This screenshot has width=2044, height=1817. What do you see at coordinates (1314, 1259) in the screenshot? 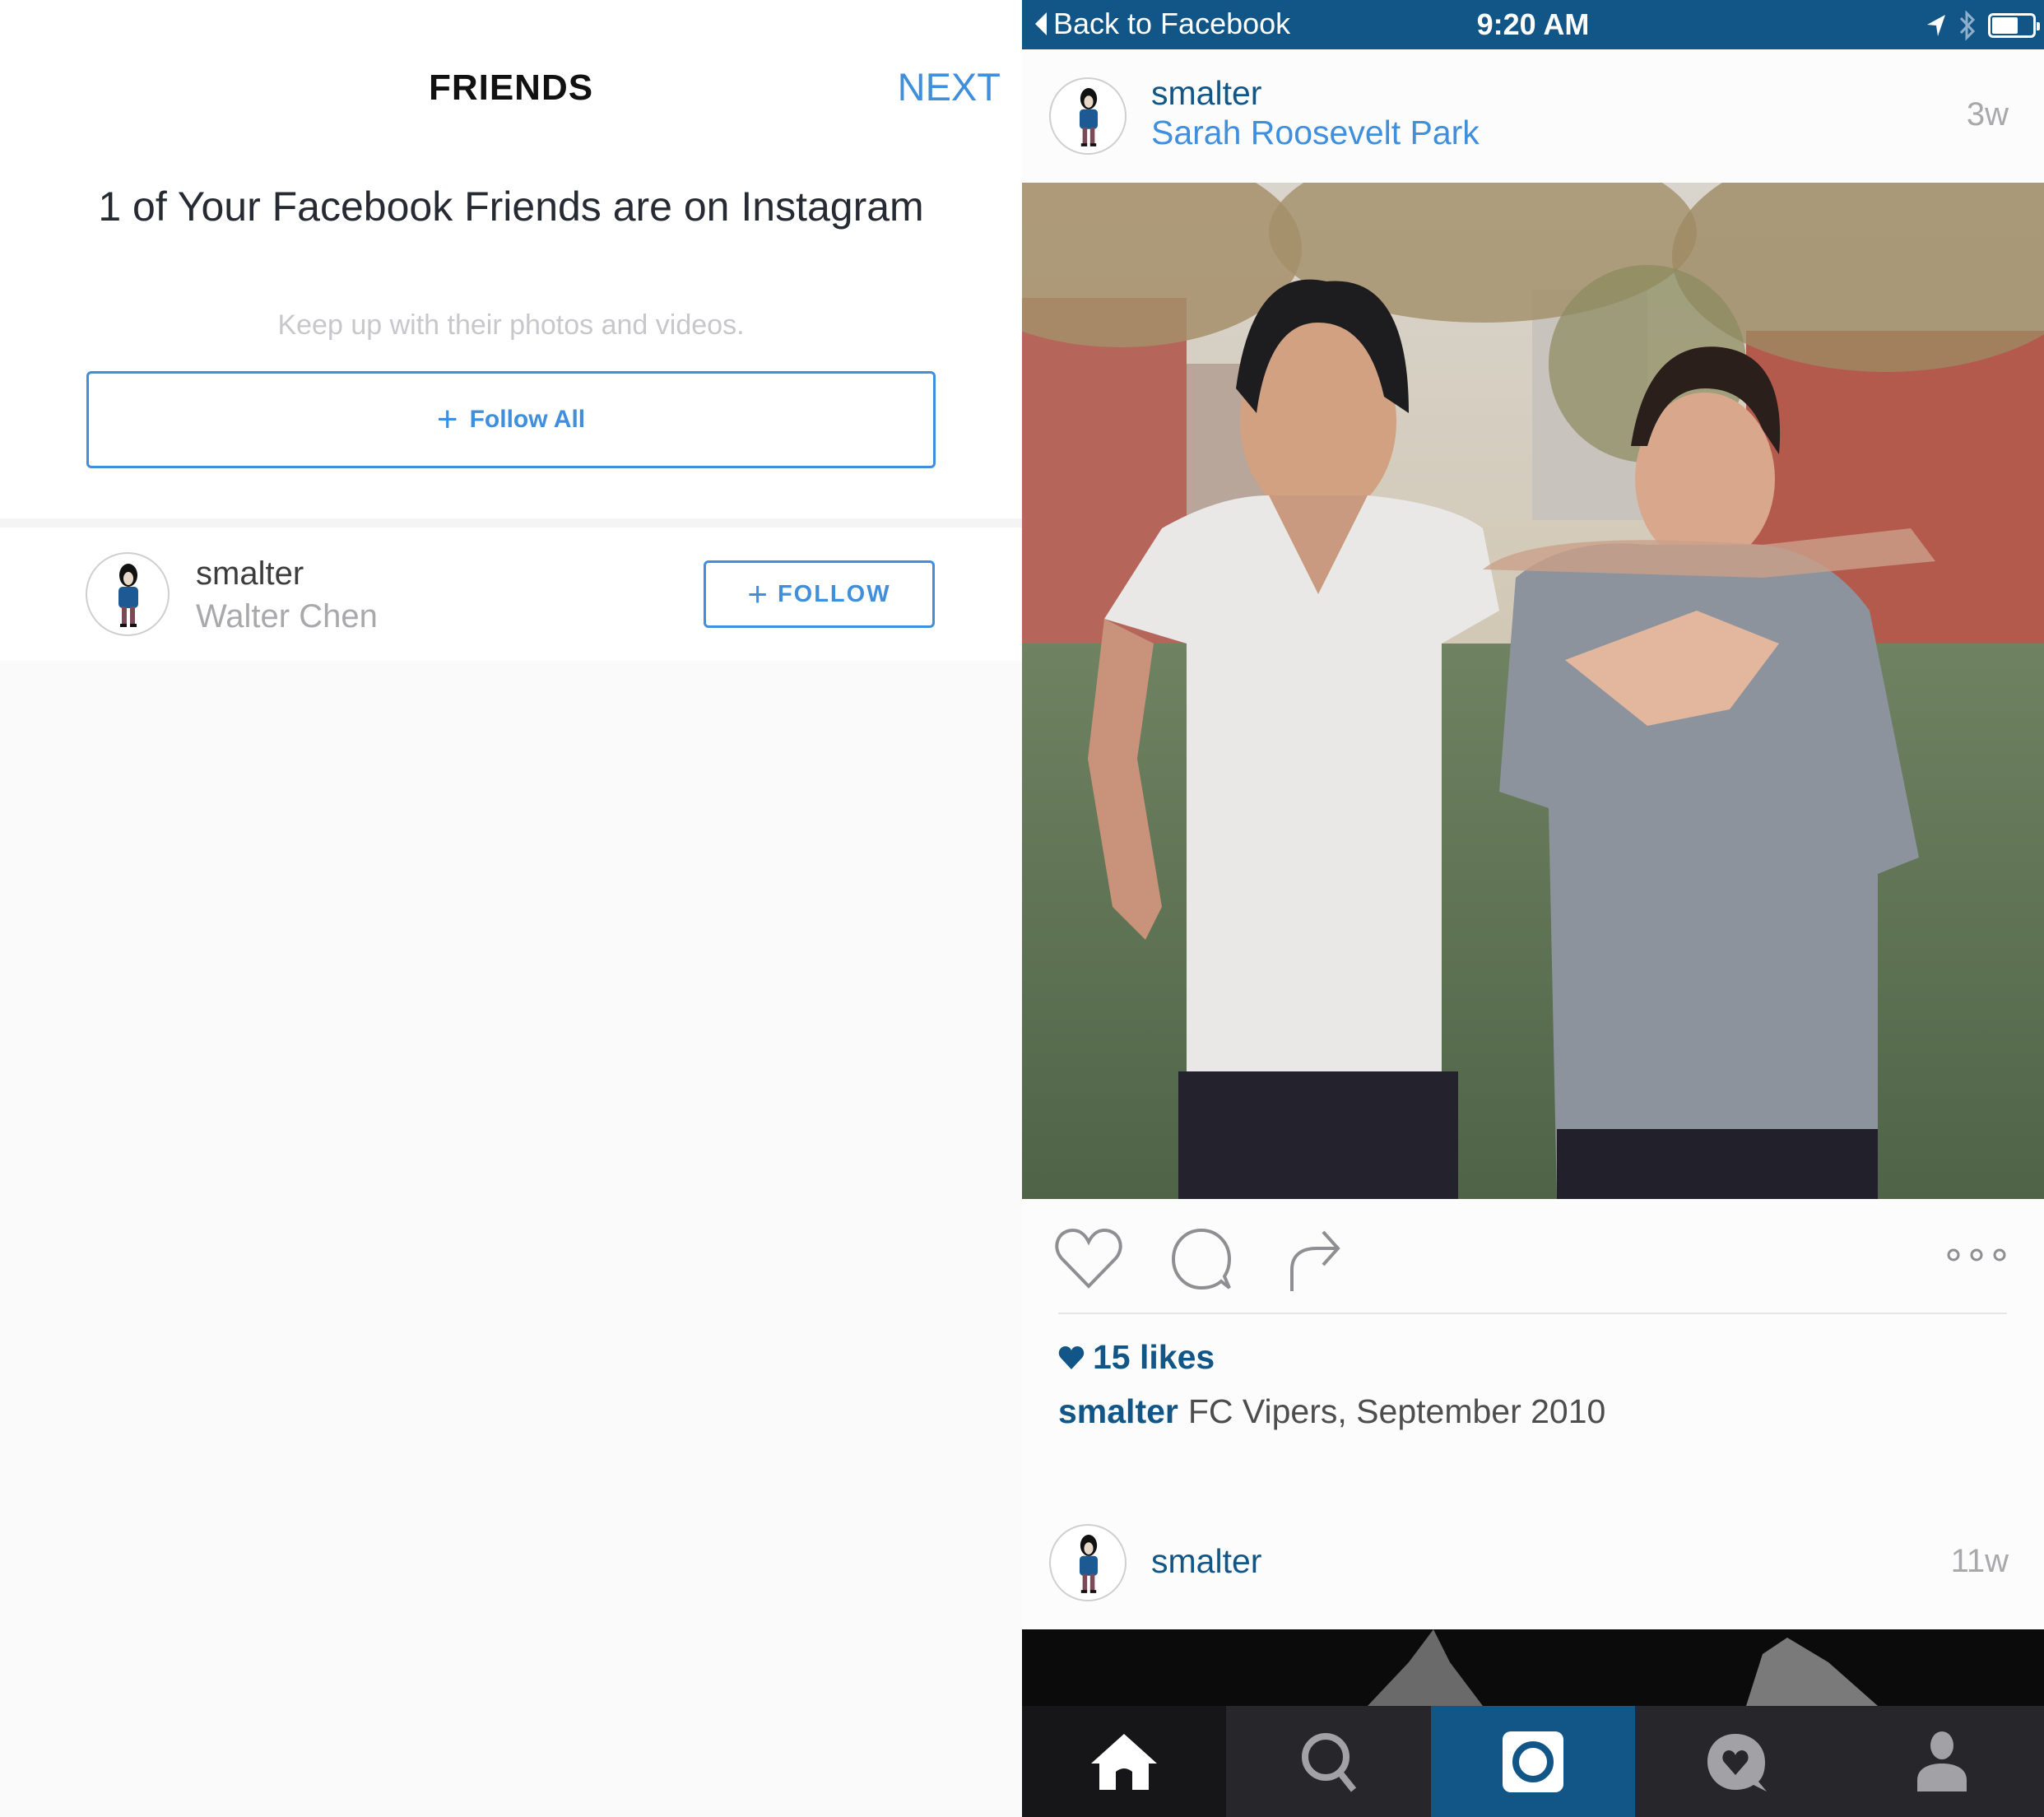
I see `share-arrow-icon` at bounding box center [1314, 1259].